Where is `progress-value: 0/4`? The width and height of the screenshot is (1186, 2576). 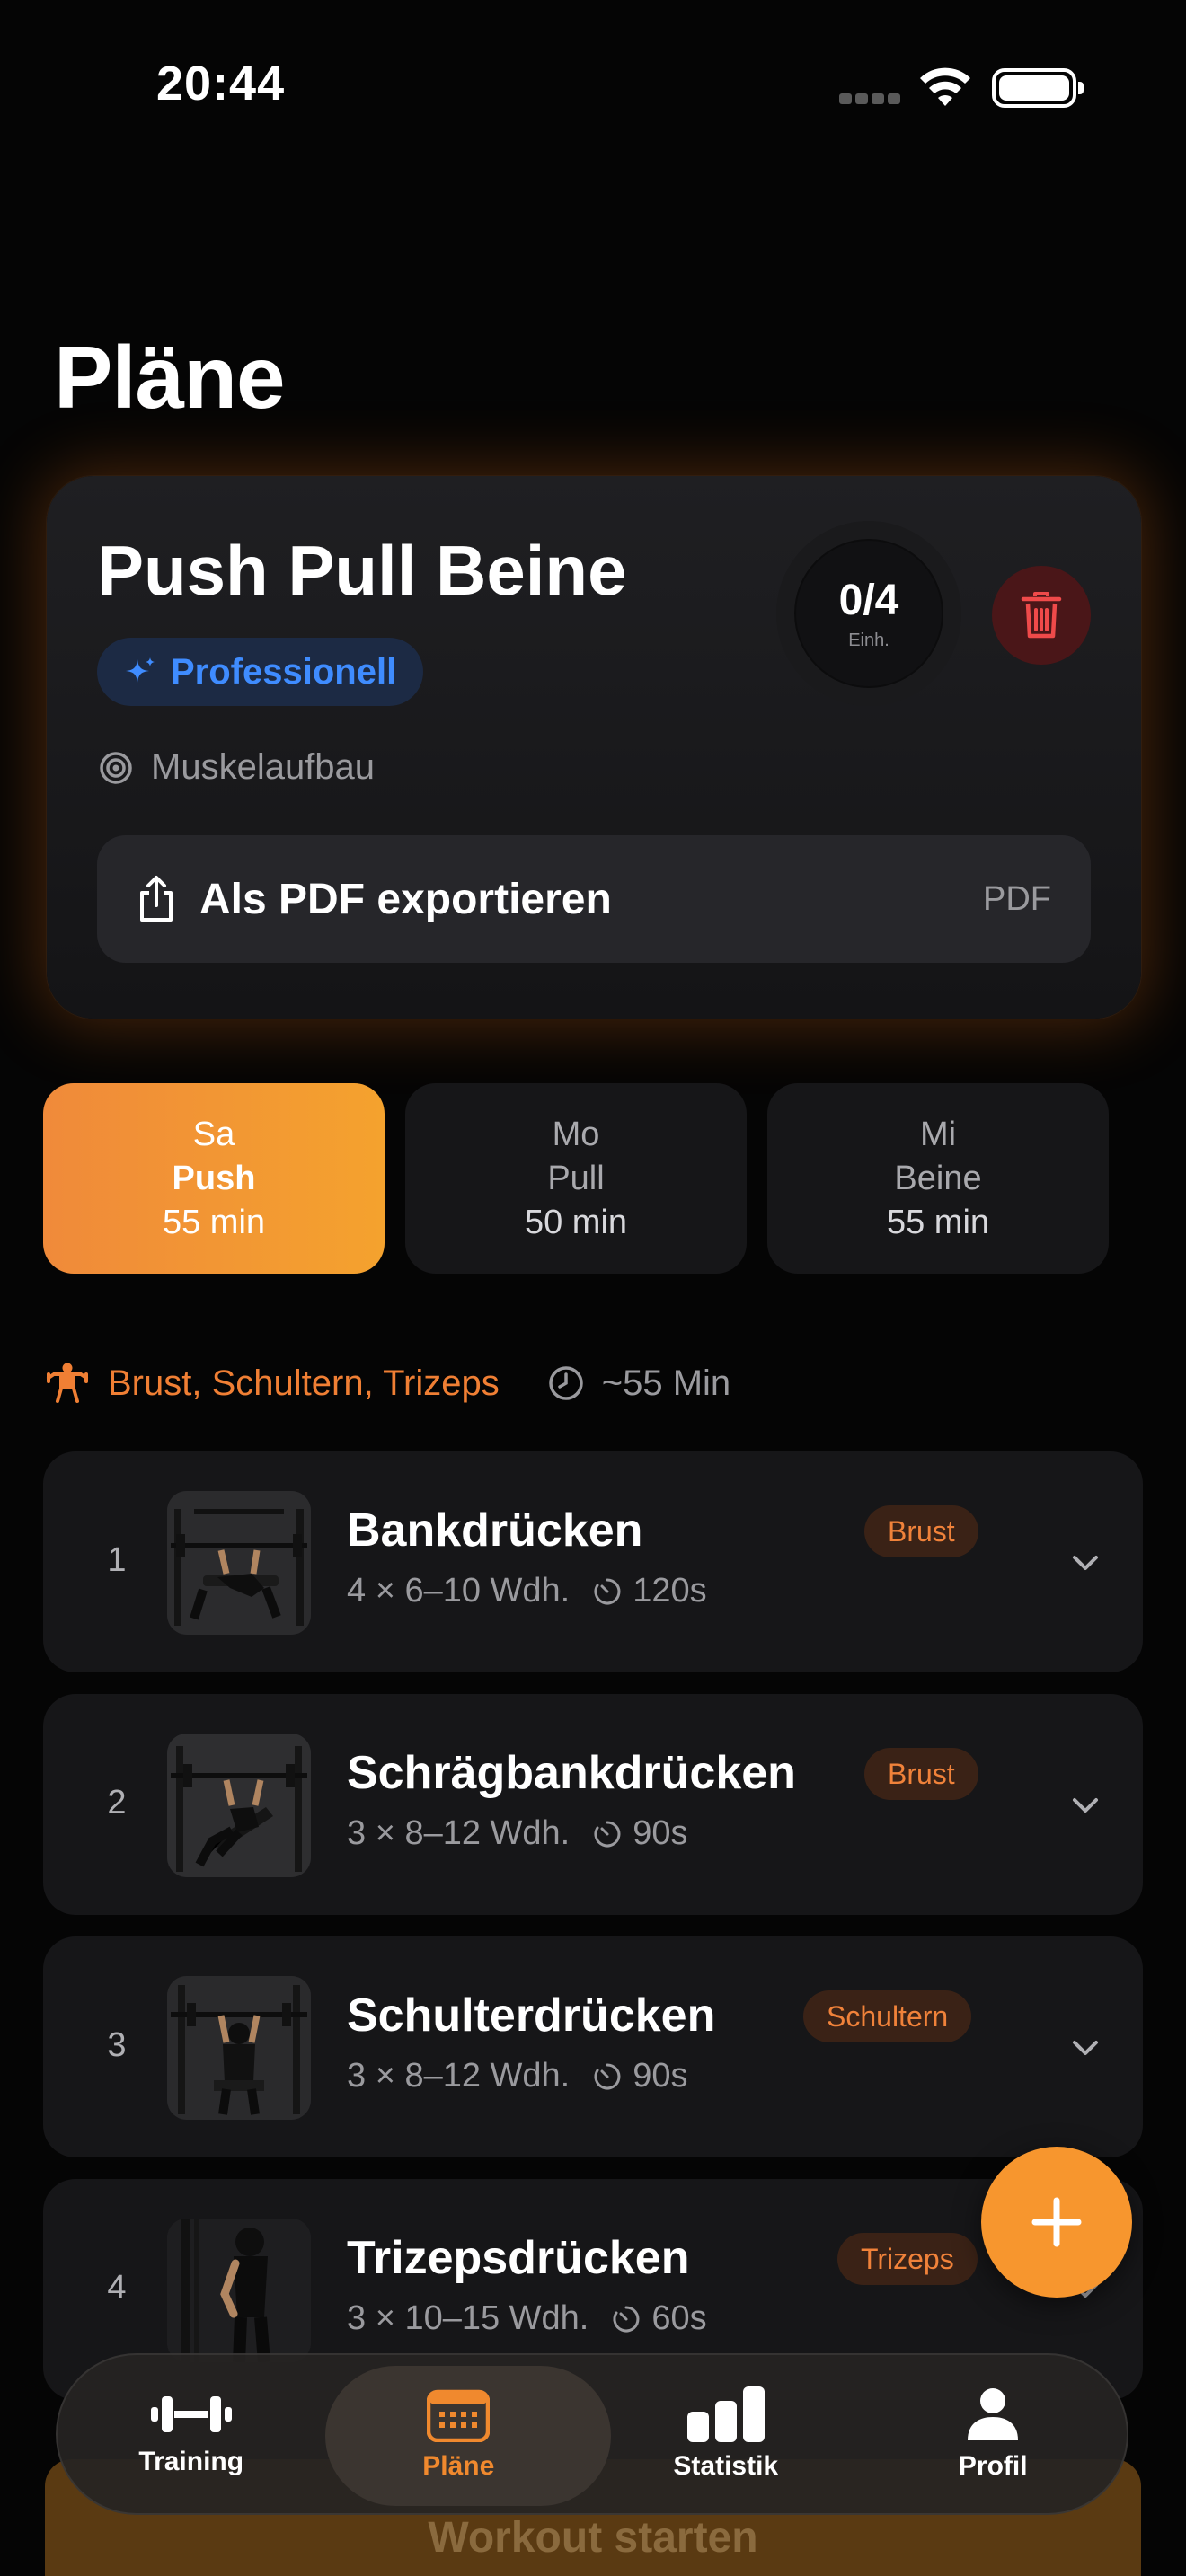 progress-value: 0/4 is located at coordinates (868, 600).